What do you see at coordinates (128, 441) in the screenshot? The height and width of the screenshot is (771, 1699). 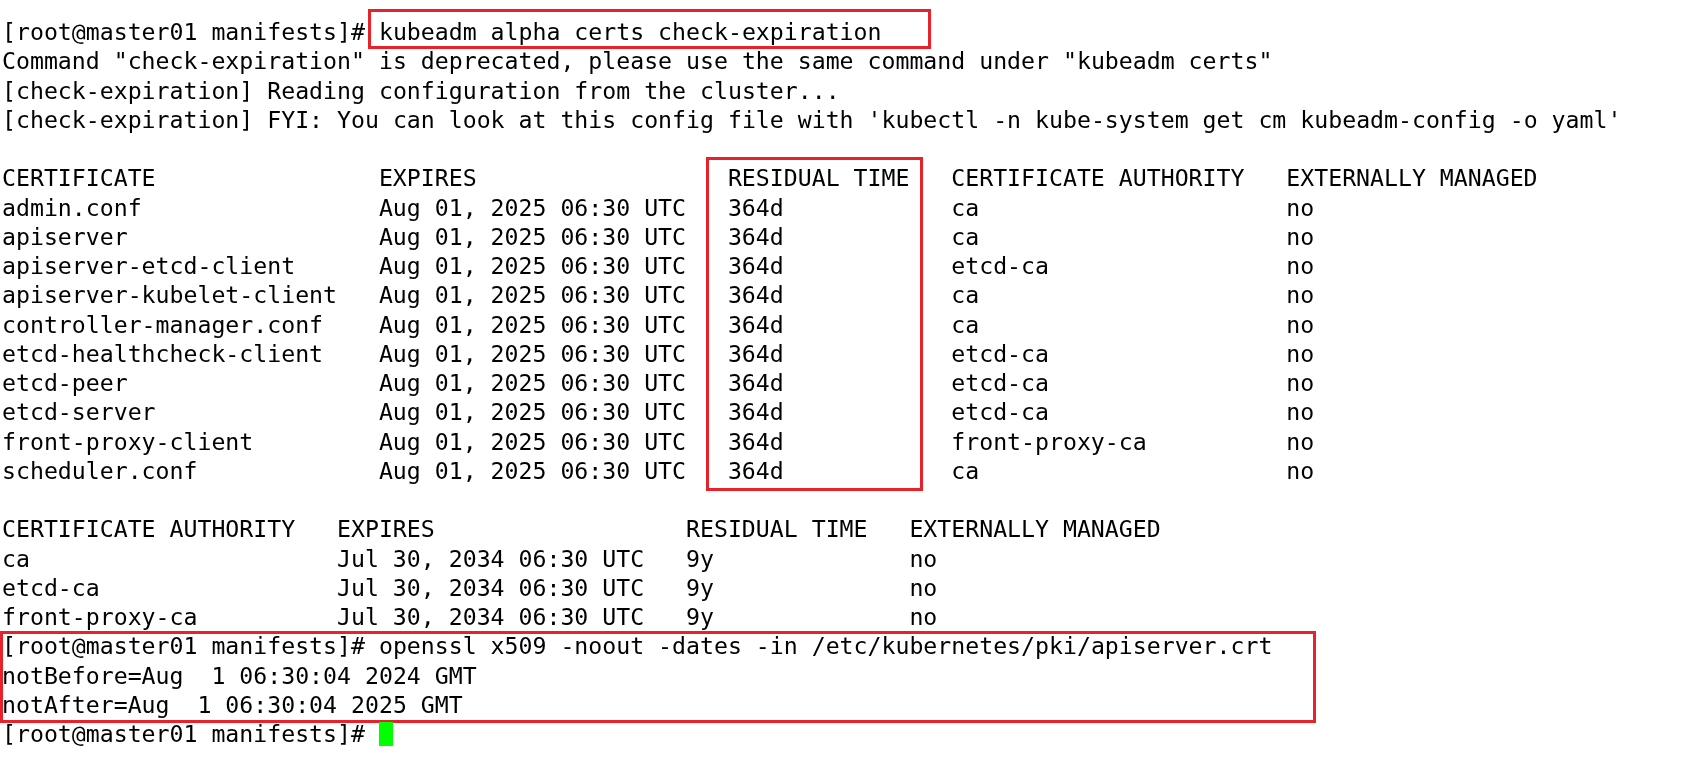 I see `table-cell: front-proxy-client` at bounding box center [128, 441].